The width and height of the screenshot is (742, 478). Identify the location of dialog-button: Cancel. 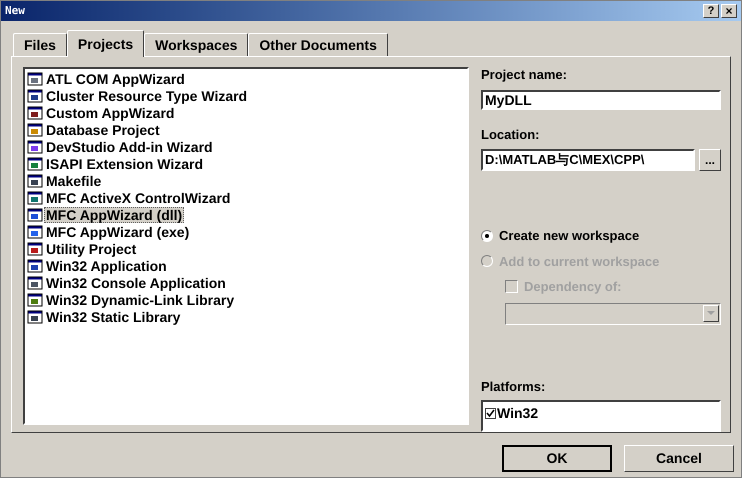
(679, 458).